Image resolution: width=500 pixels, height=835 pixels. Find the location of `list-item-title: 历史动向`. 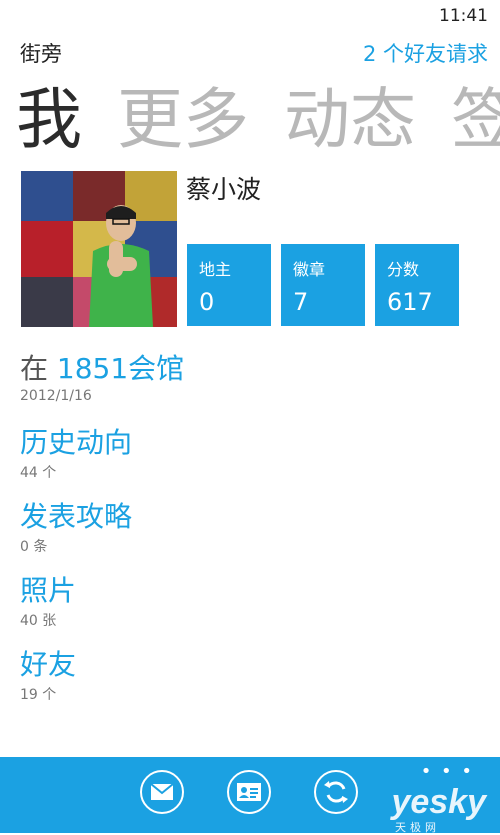

list-item-title: 历史动向 is located at coordinates (76, 442).